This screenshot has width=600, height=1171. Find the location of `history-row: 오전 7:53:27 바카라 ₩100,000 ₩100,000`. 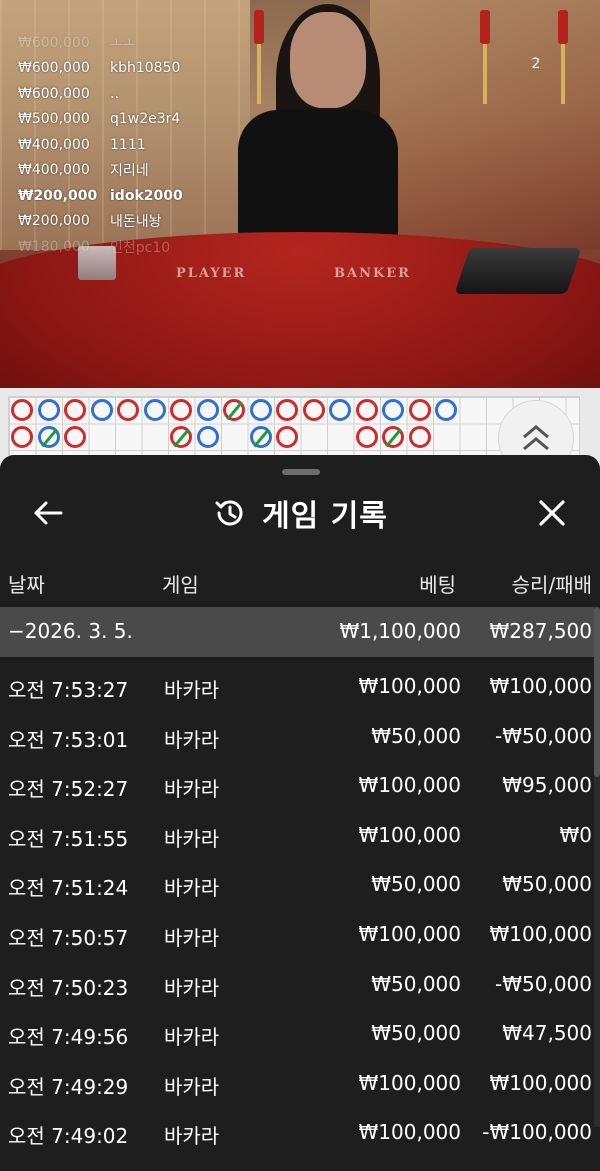

history-row: 오전 7:53:27 바카라 ₩100,000 ₩100,000 is located at coordinates (300, 686).